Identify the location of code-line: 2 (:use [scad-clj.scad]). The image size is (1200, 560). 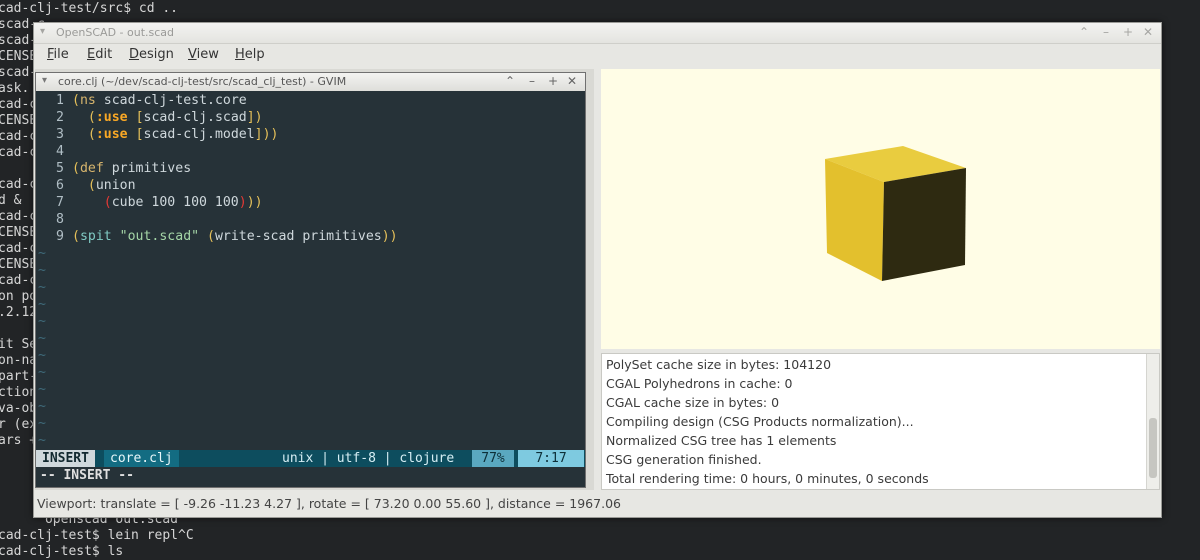
(150, 117).